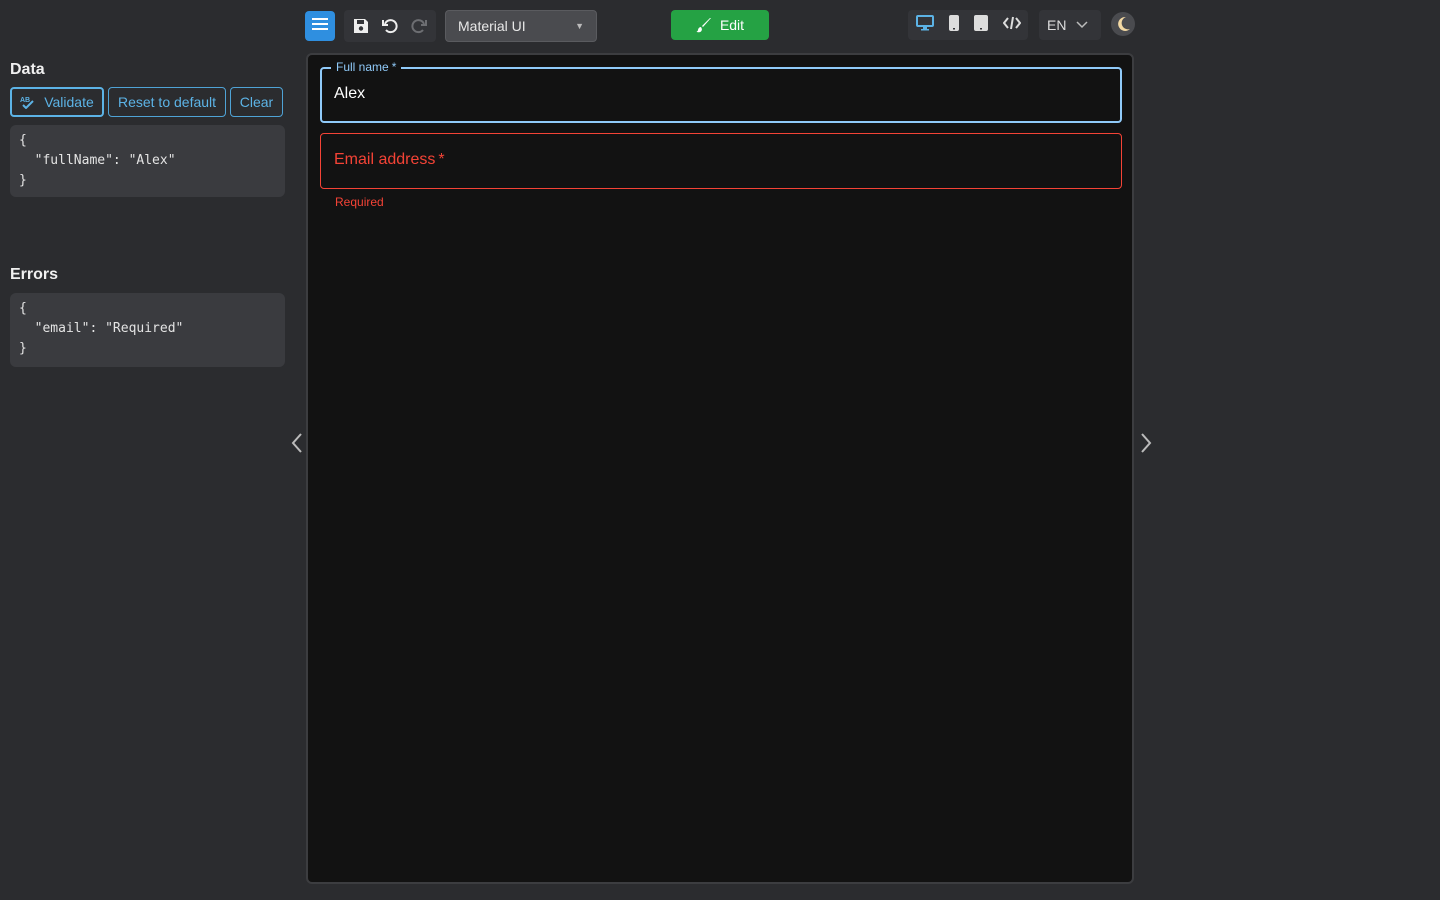 This screenshot has height=900, width=1440. I want to click on menu-button, so click(320, 26).